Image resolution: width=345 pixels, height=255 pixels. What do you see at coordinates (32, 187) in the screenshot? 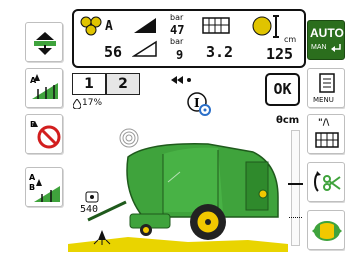
I see `svg-text: B` at bounding box center [32, 187].